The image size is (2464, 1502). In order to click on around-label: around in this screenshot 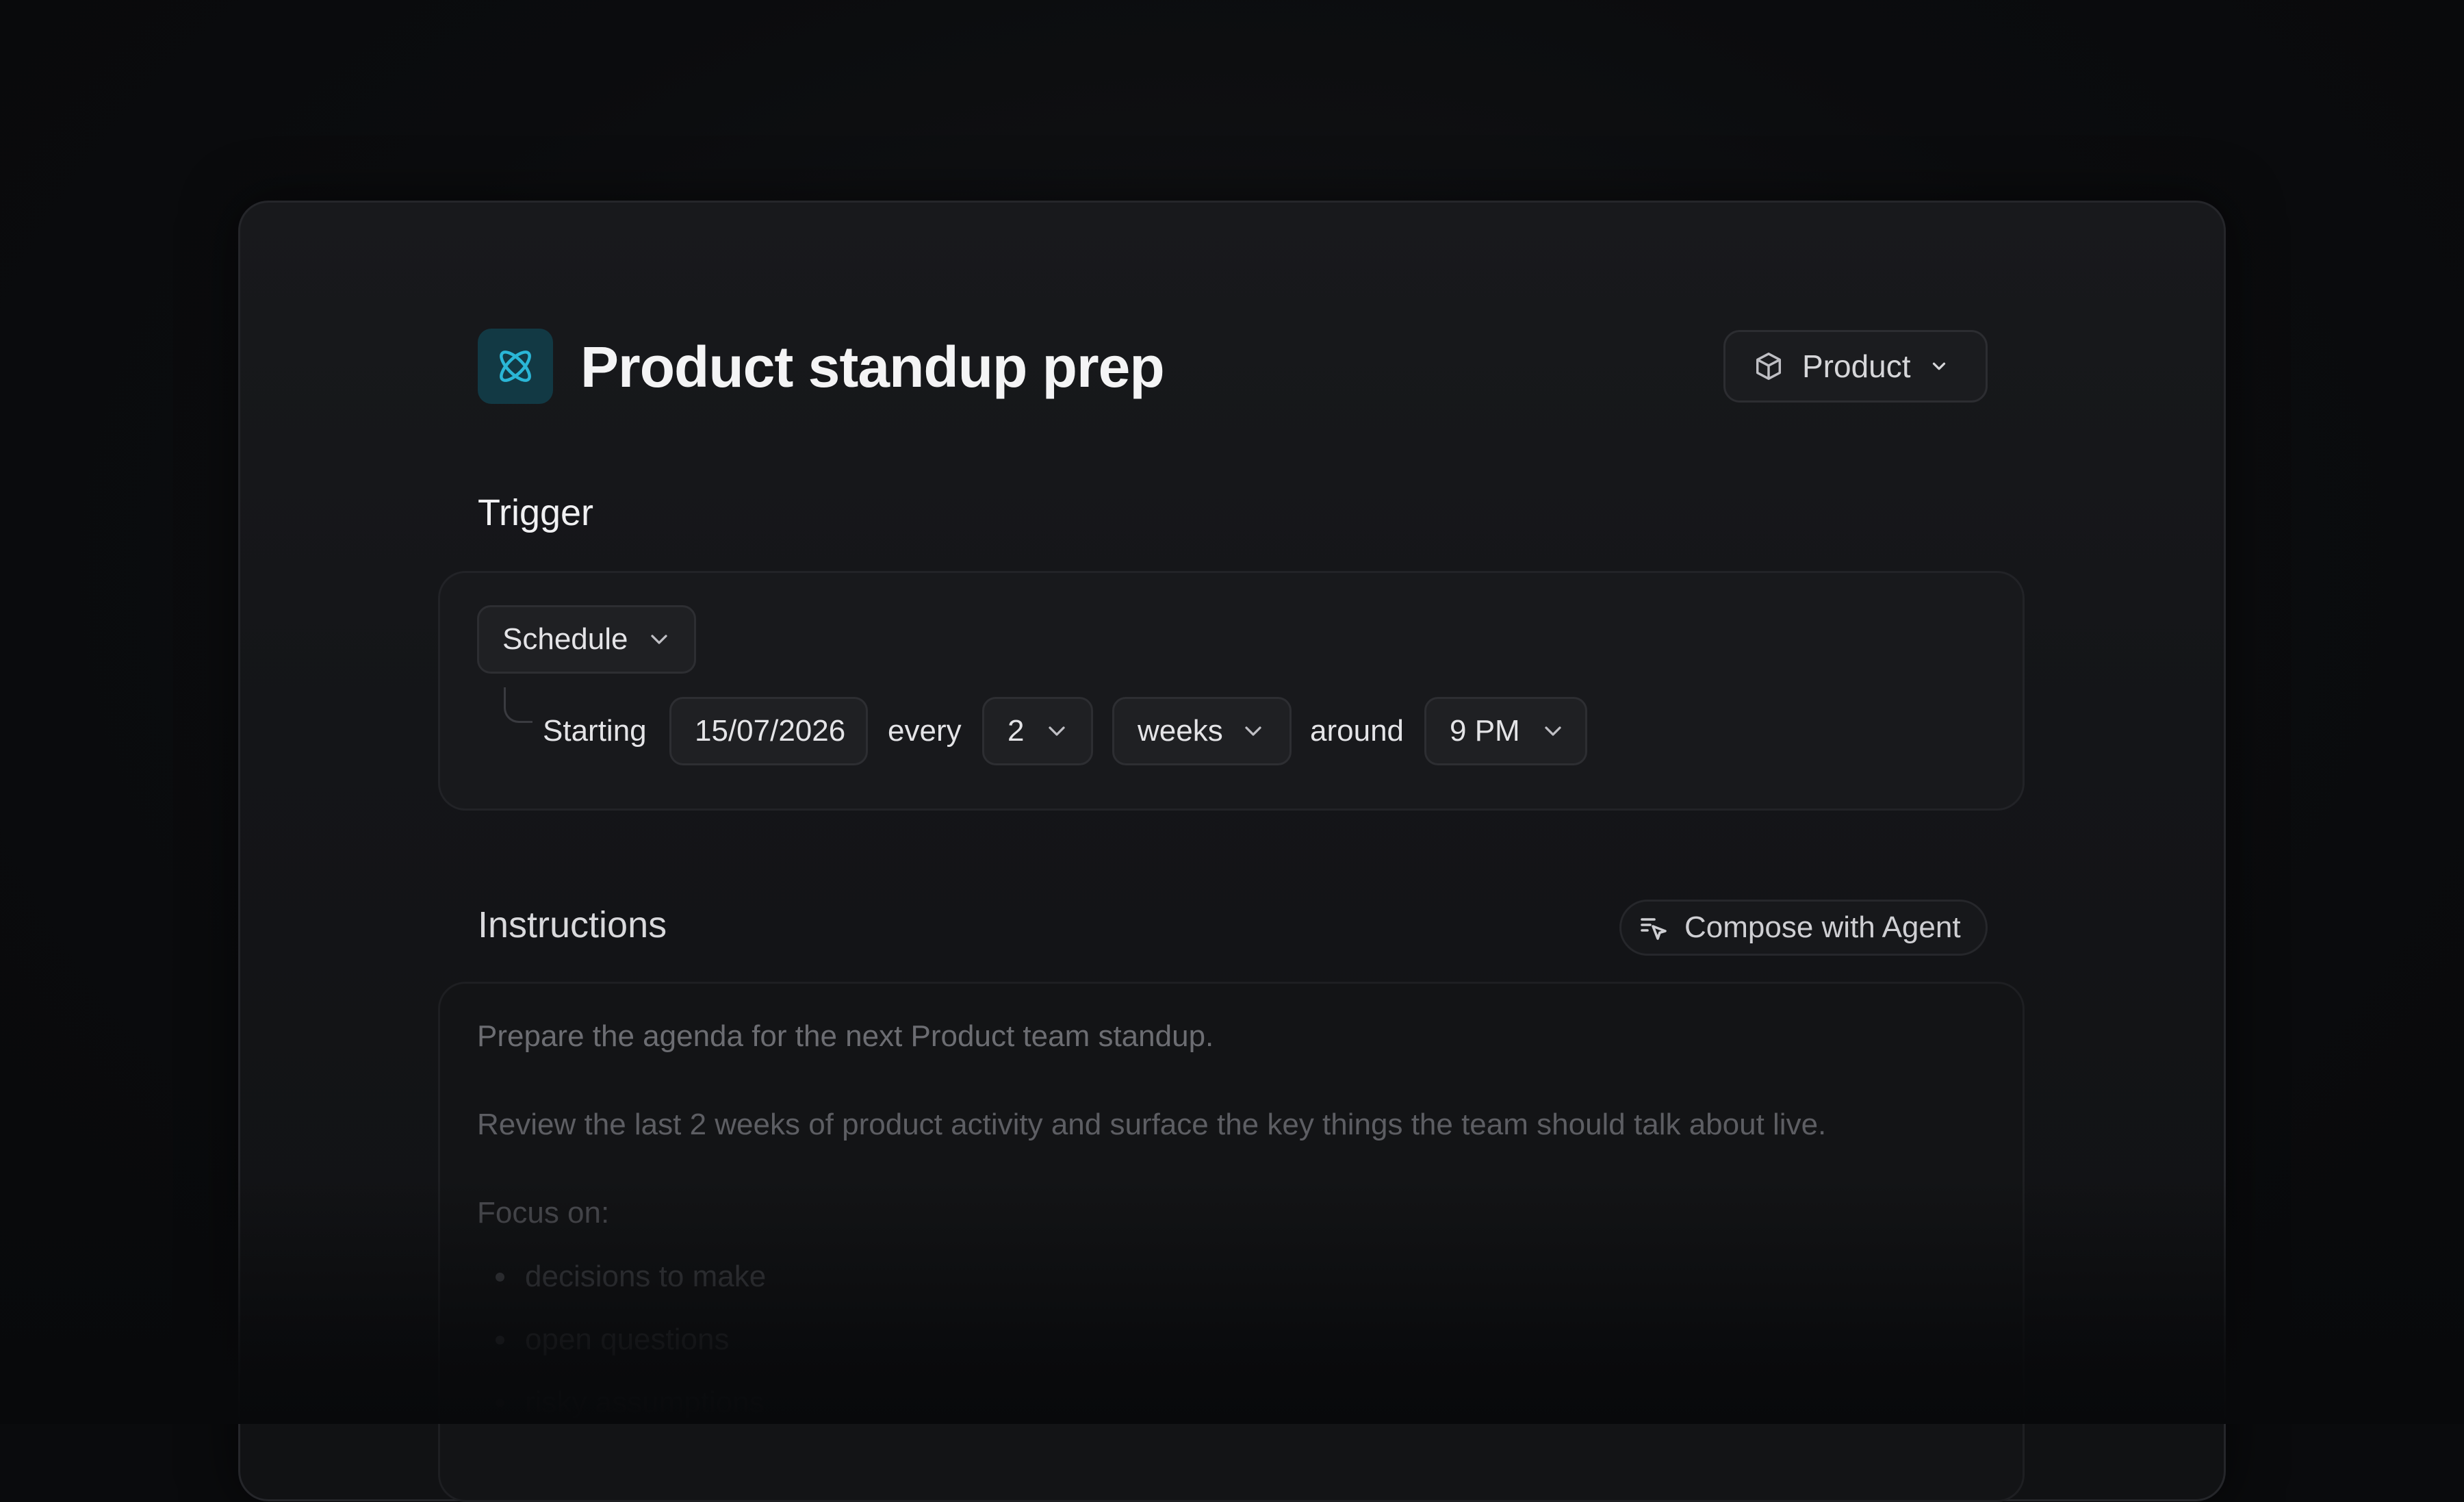, I will do `click(1357, 731)`.